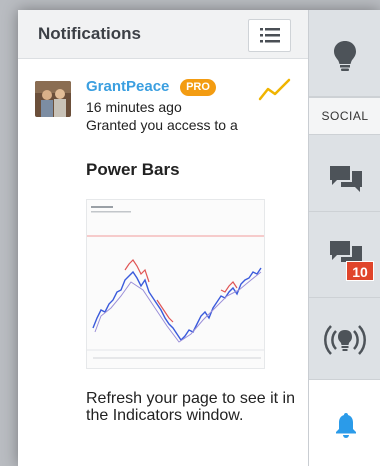 Image resolution: width=380 pixels, height=466 pixels. What do you see at coordinates (163, 34) in the screenshot?
I see `panel-header: Notifications` at bounding box center [163, 34].